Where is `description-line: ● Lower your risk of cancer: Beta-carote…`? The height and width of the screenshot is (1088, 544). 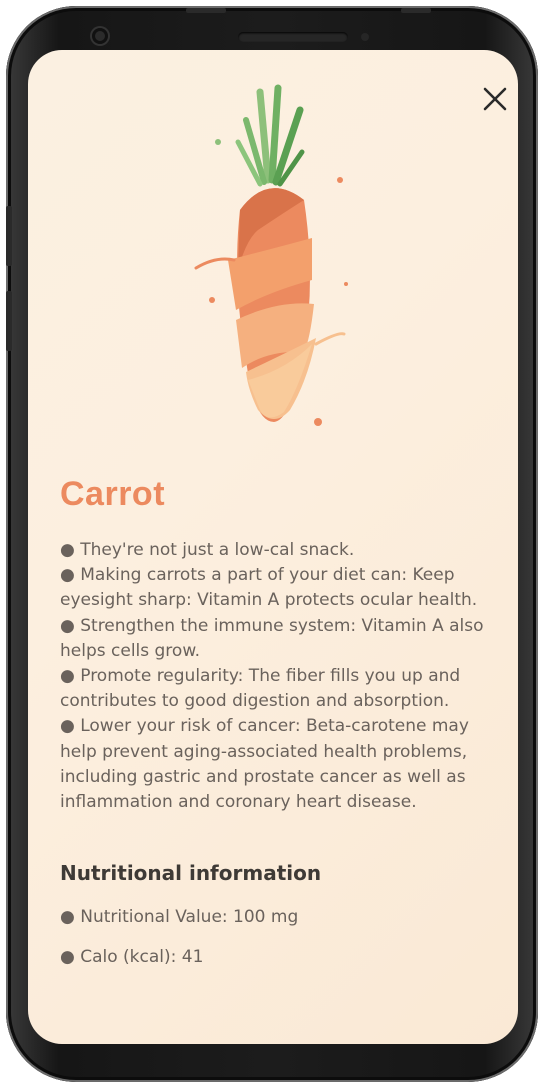
description-line: ● Lower your risk of cancer: Beta-carote… is located at coordinates (264, 764).